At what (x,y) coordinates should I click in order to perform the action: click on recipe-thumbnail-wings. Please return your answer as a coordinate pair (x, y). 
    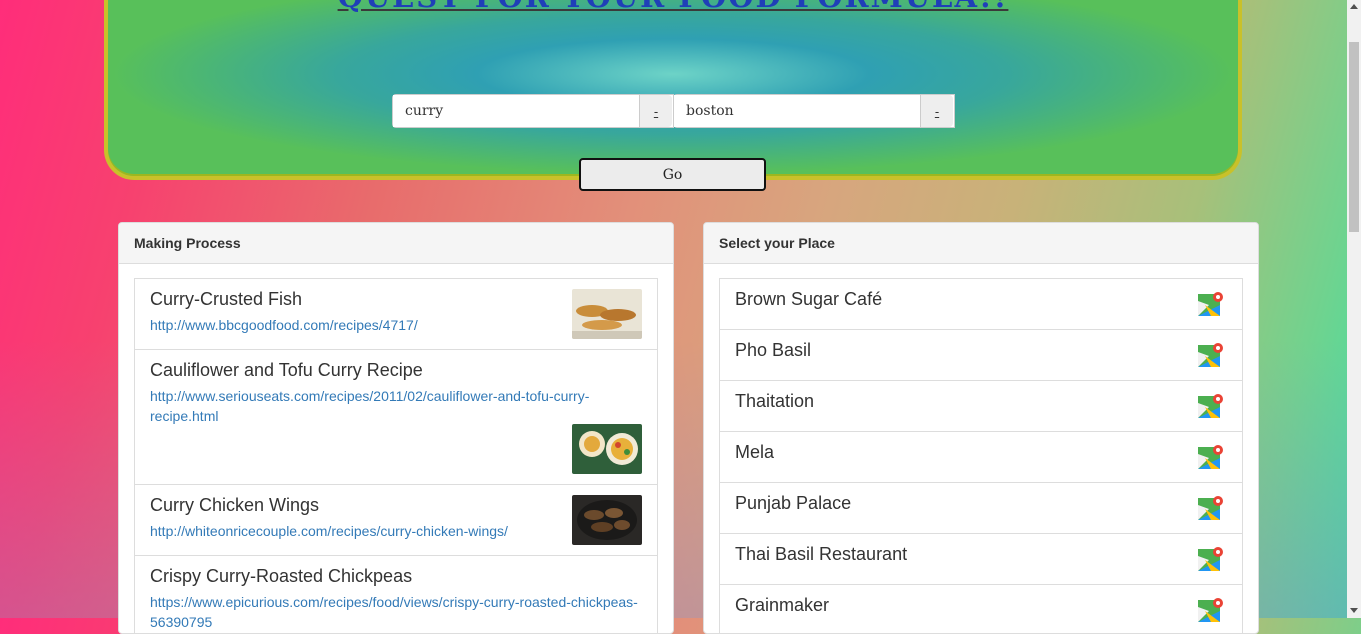
    Looking at the image, I should click on (607, 520).